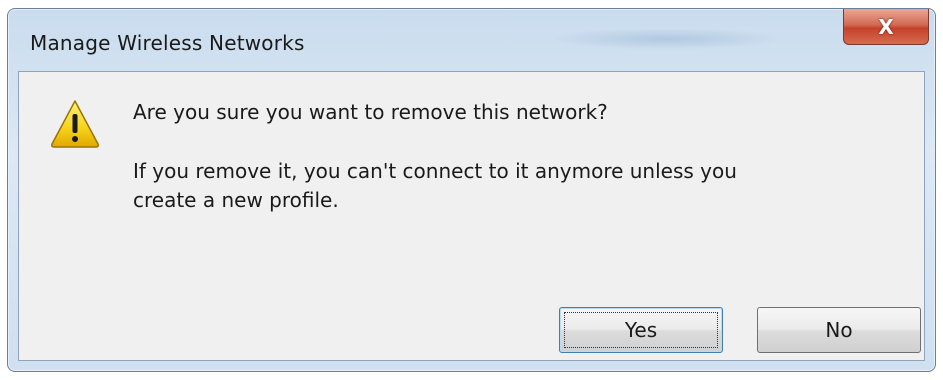 This screenshot has width=943, height=380. I want to click on close-icon: X, so click(886, 26).